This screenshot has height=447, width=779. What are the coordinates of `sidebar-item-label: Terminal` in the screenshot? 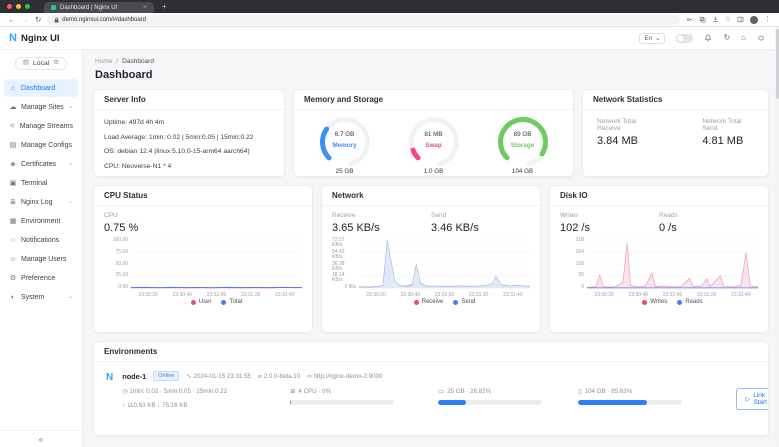 It's located at (34, 183).